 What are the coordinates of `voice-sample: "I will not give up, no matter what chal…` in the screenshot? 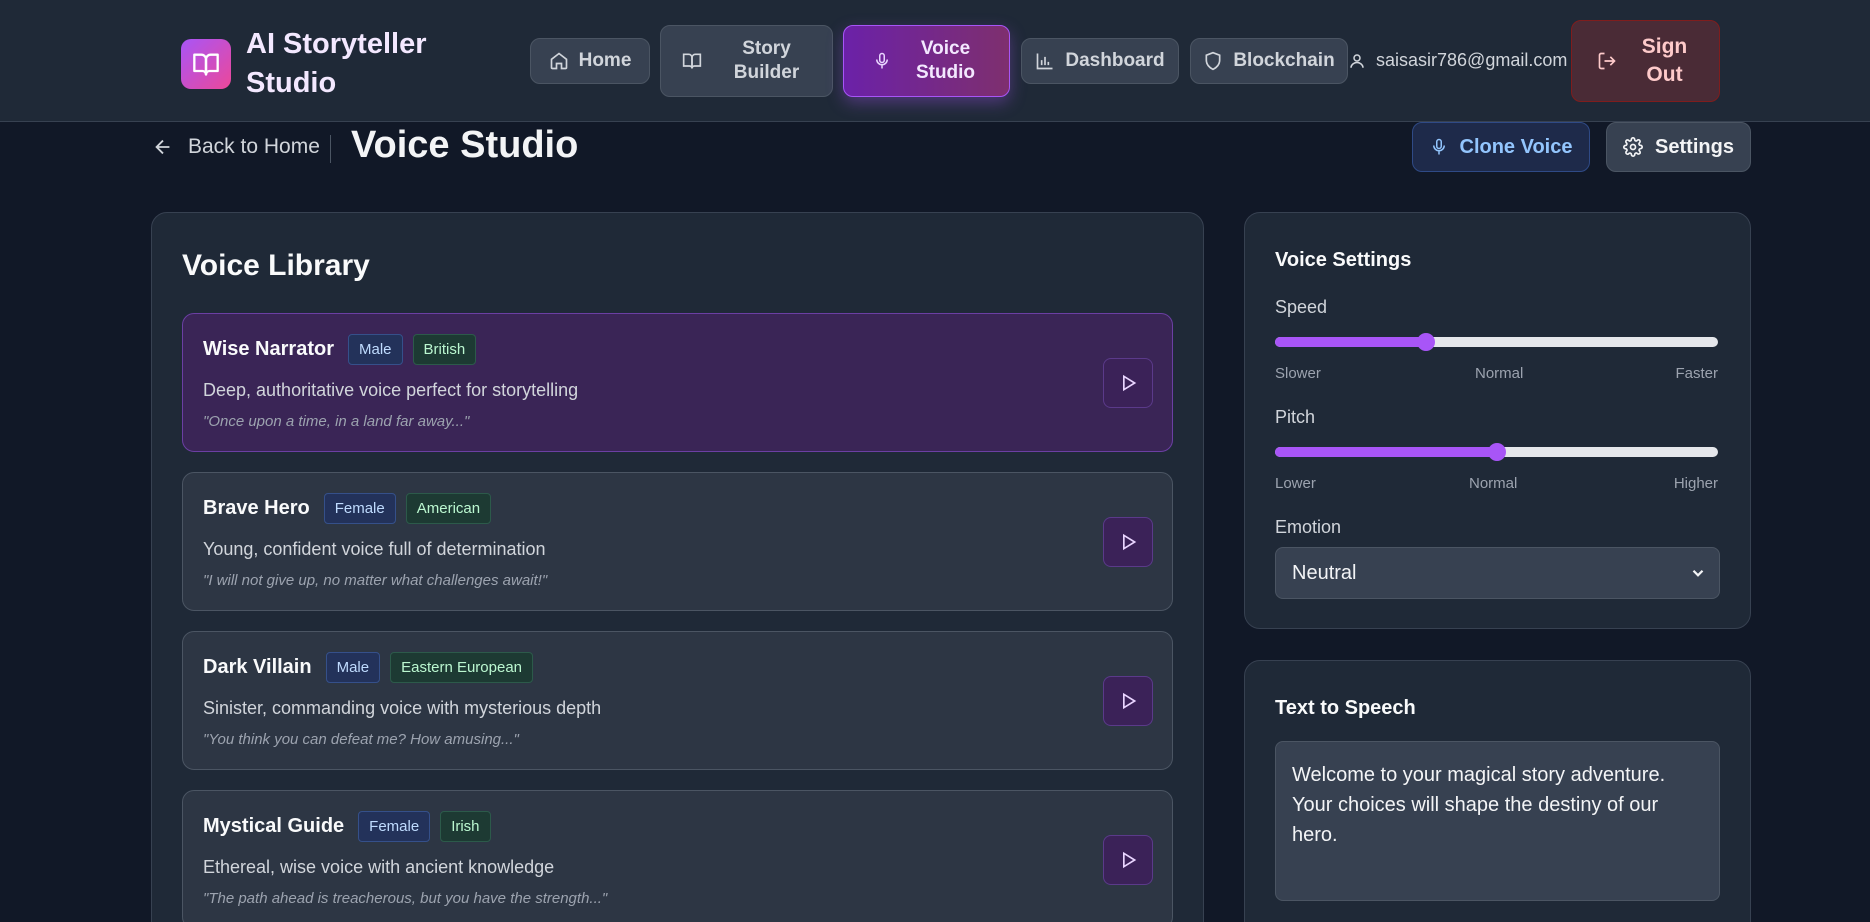 It's located at (375, 580).